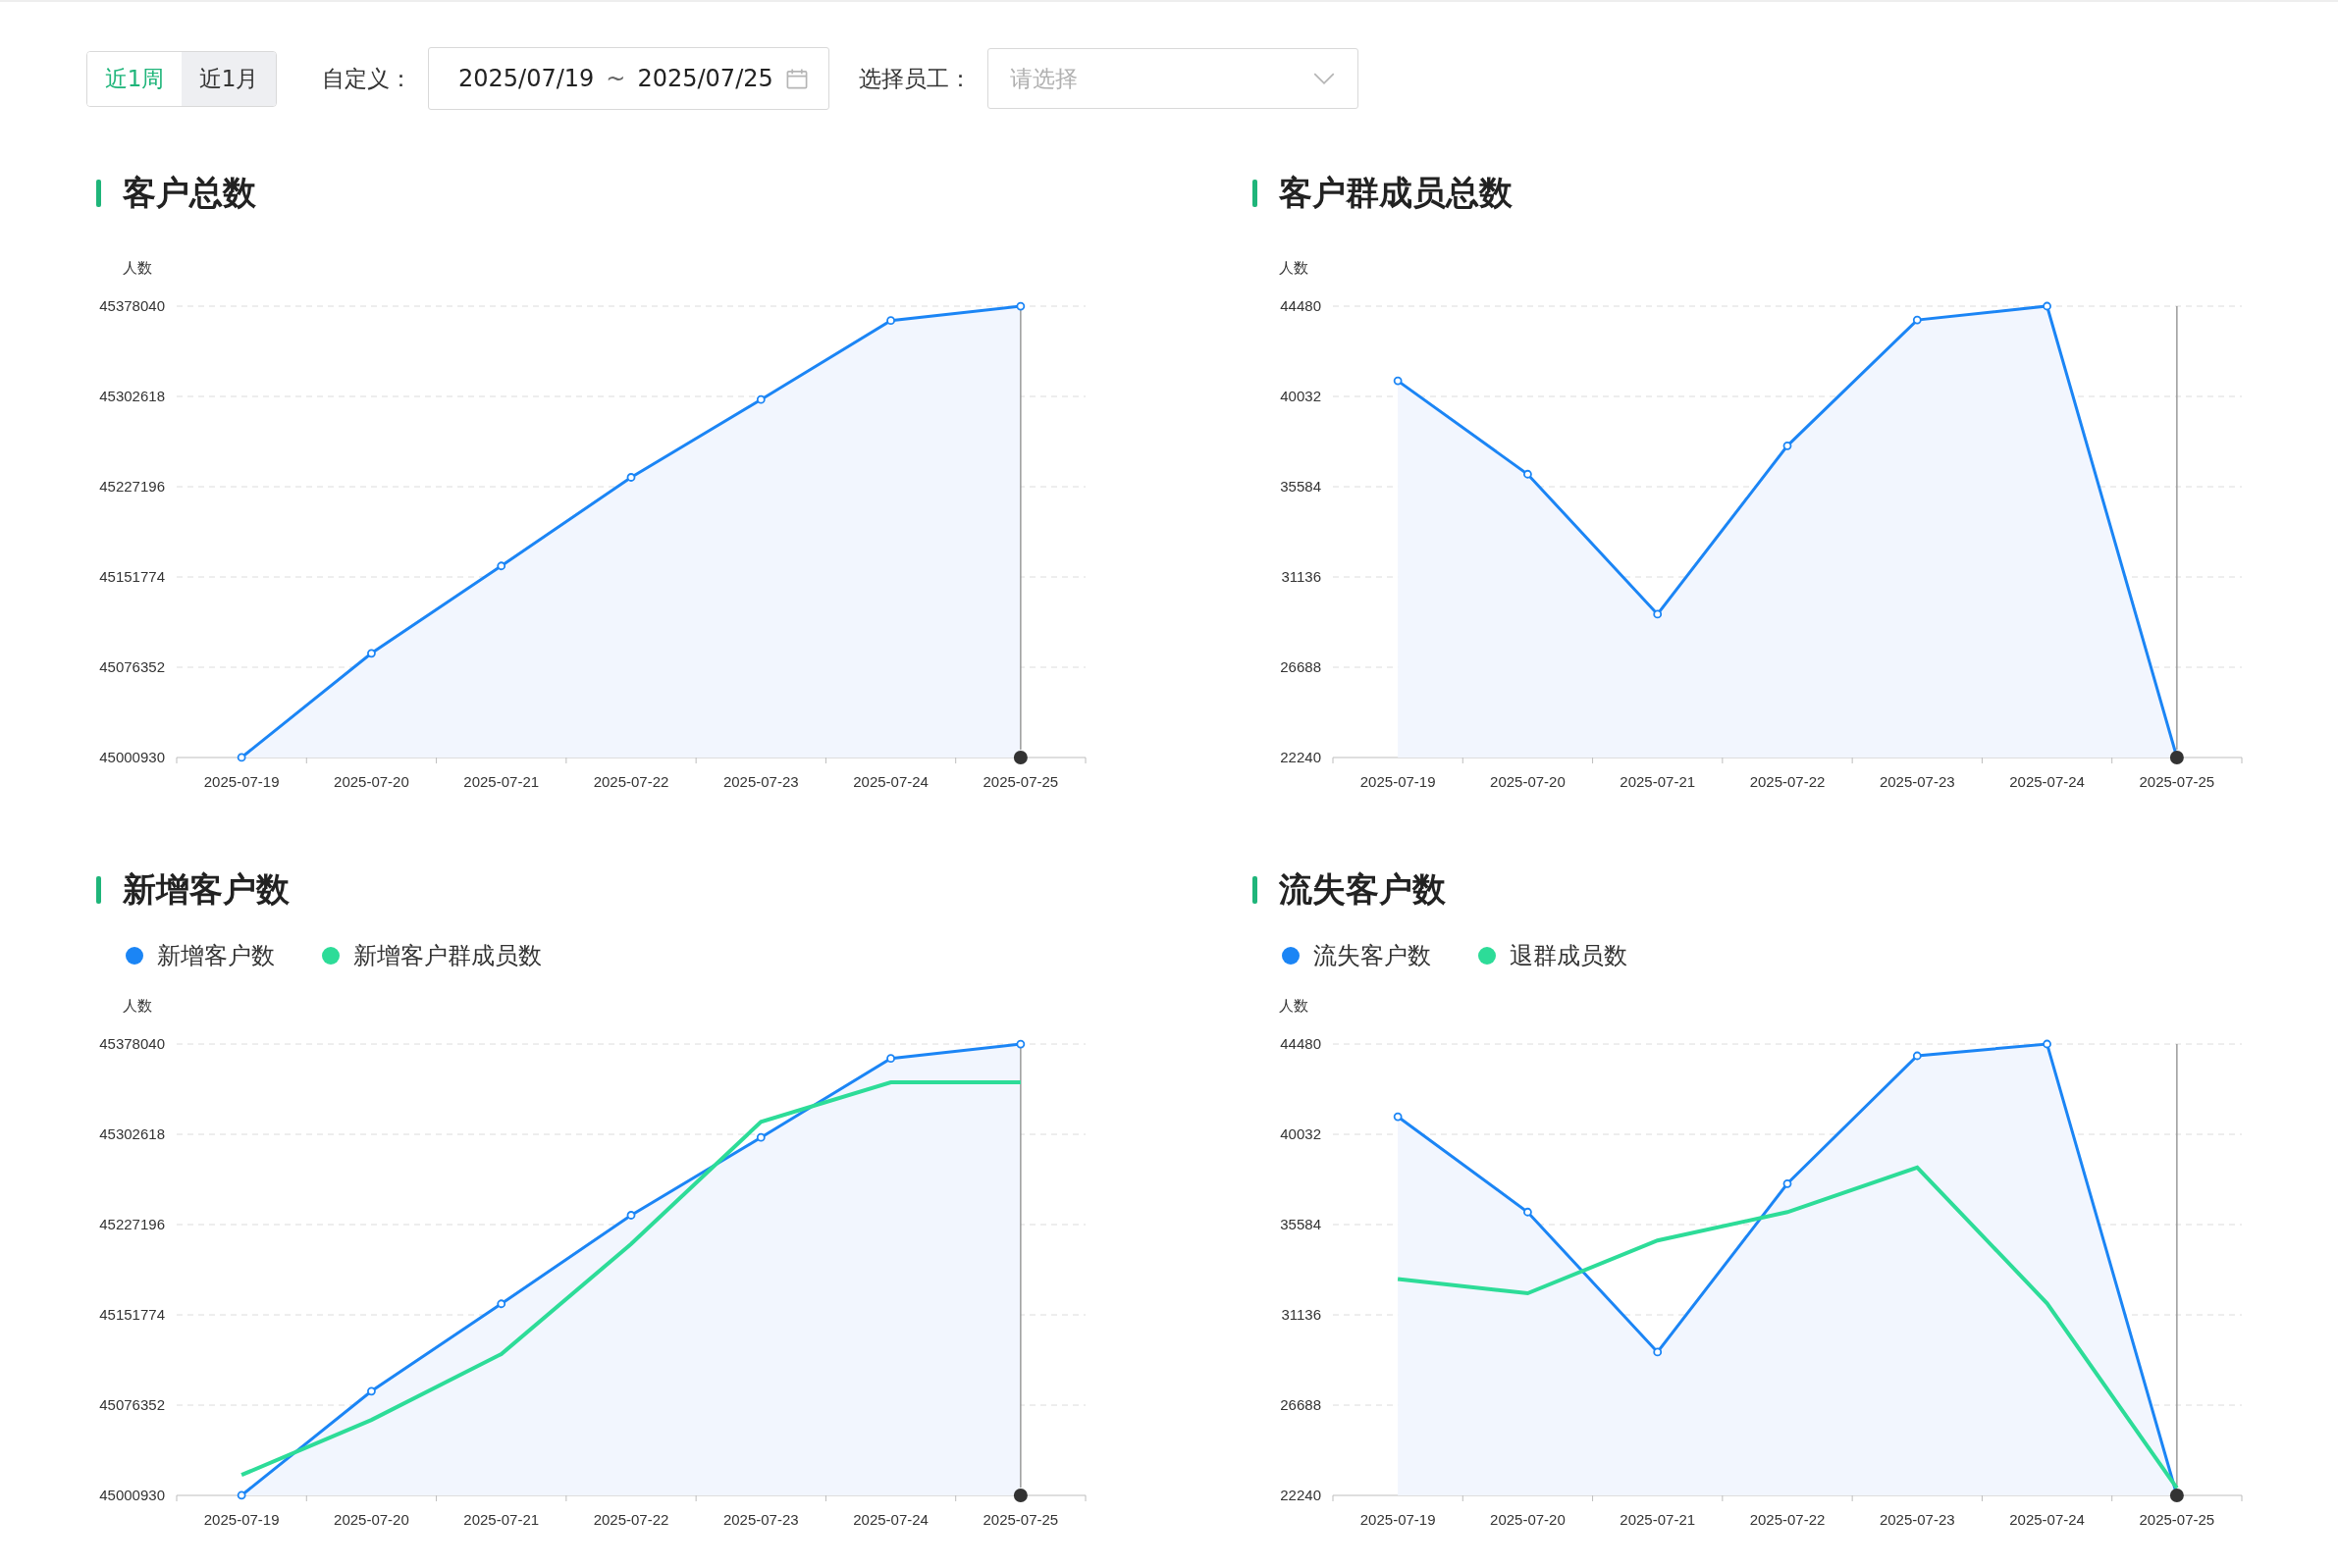 Image resolution: width=2338 pixels, height=1568 pixels. Describe the element at coordinates (915, 78) in the screenshot. I see `staff-label: 选择员工：` at that location.